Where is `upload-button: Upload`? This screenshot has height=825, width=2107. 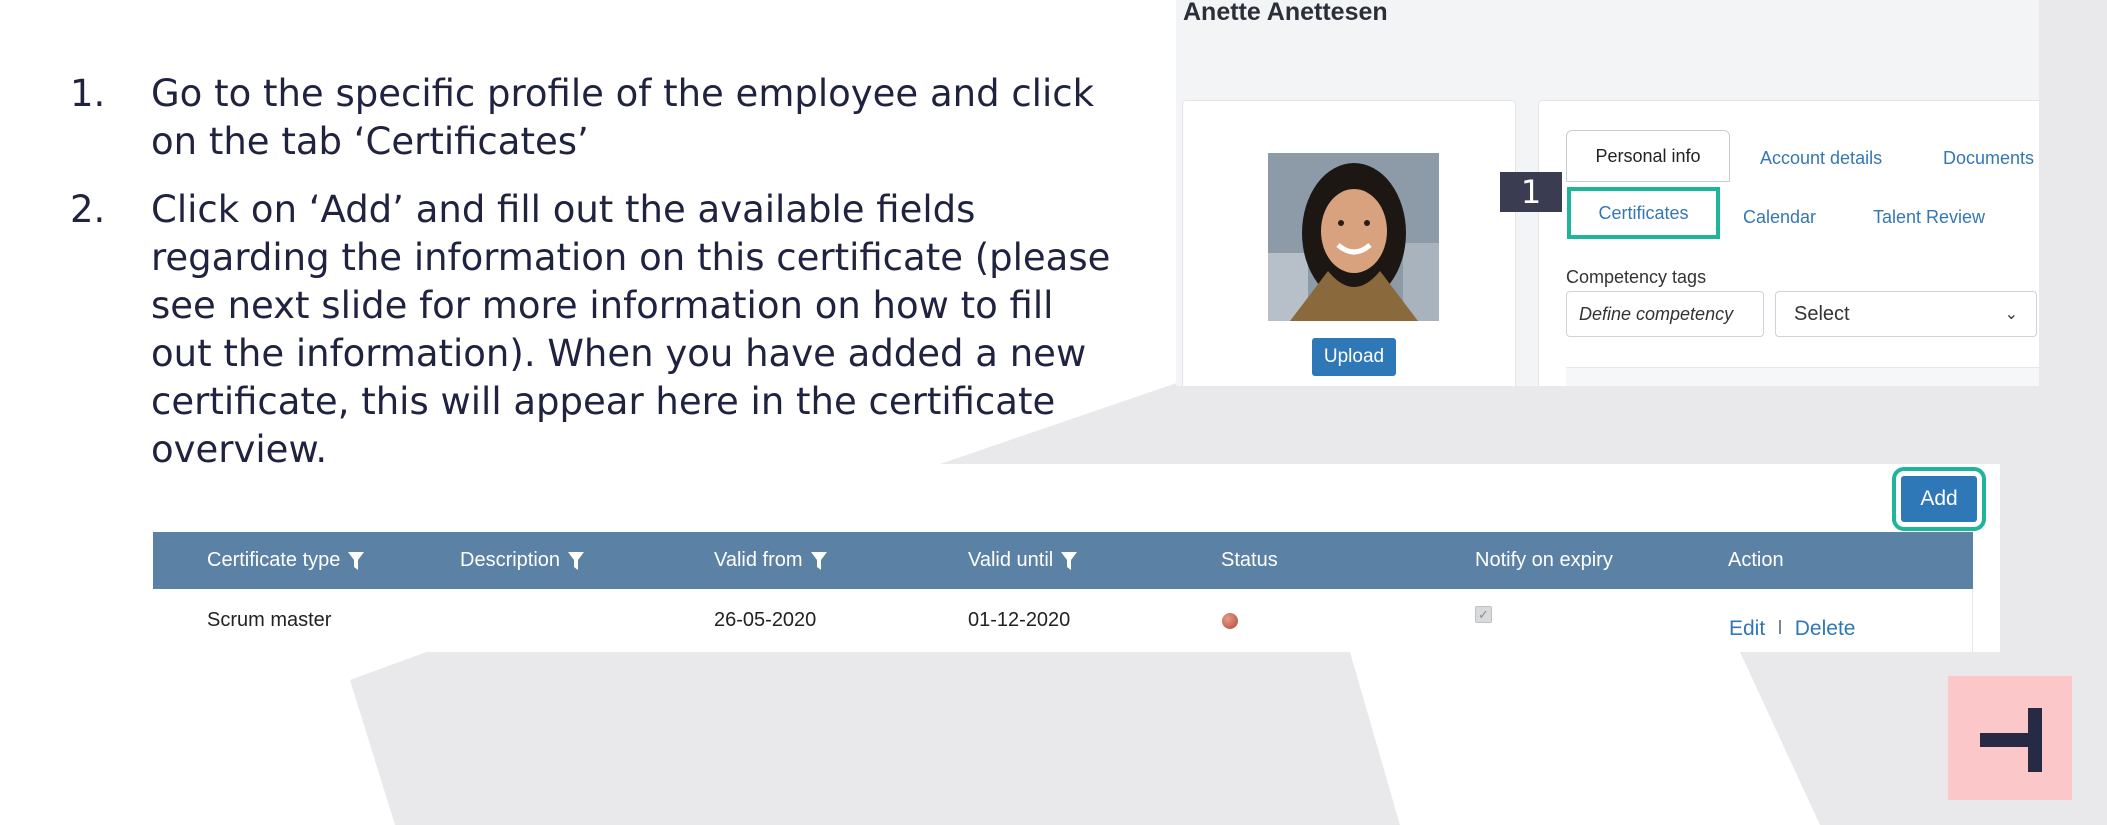
upload-button: Upload is located at coordinates (1354, 357).